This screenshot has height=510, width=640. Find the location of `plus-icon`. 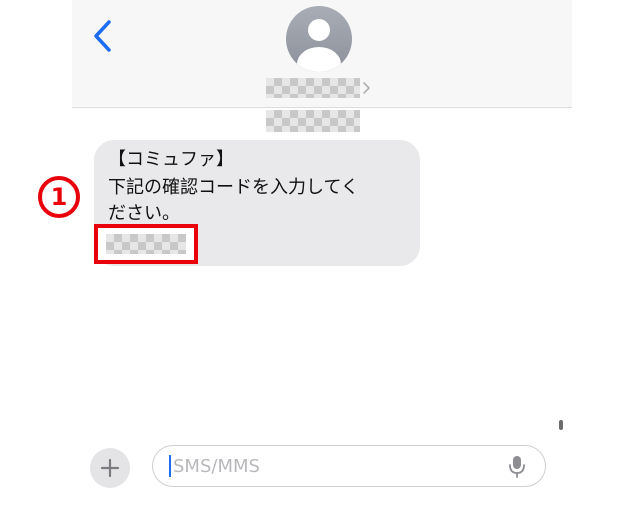

plus-icon is located at coordinates (110, 468).